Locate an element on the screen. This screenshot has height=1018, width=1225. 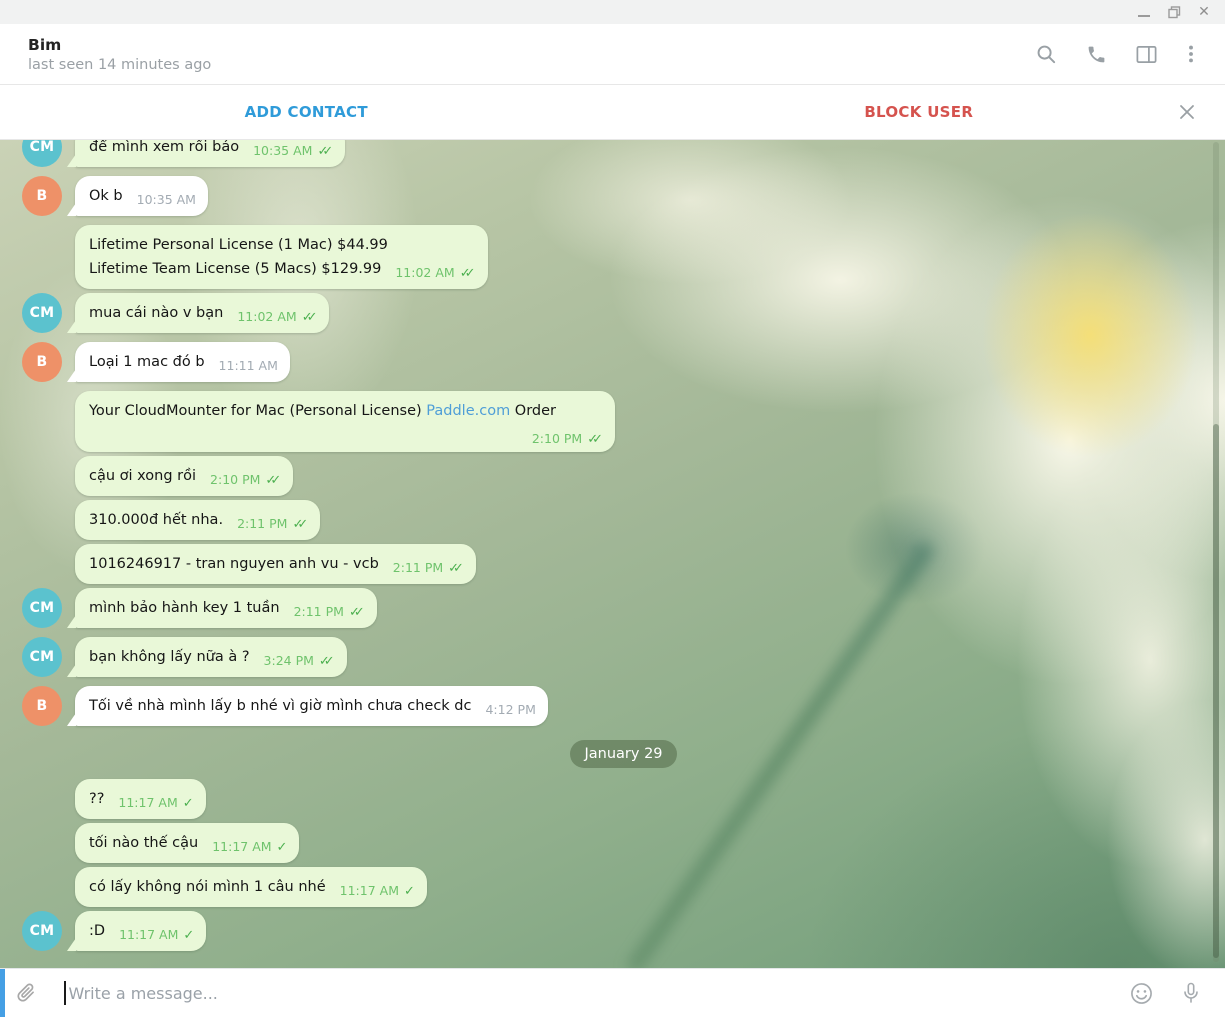
message-time: 4:12 PM is located at coordinates (510, 709).